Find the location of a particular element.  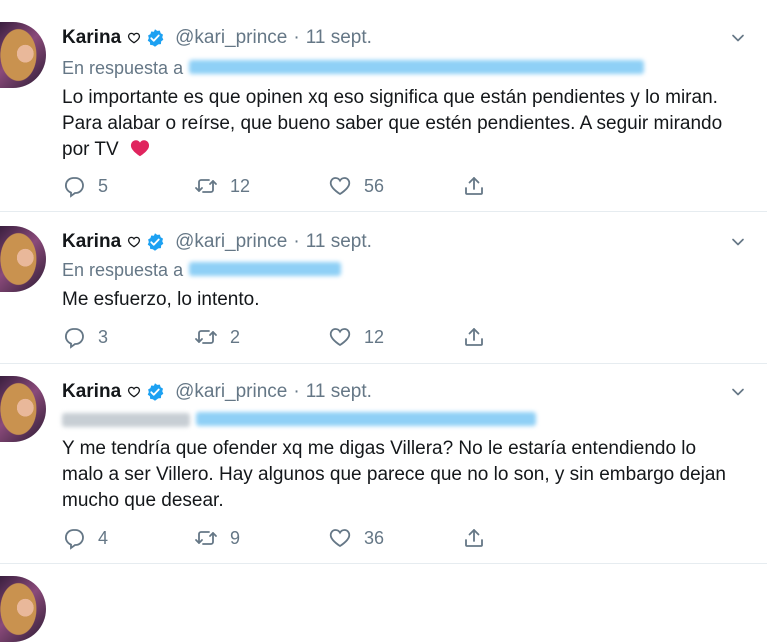

retweet-count: 12 is located at coordinates (240, 185).